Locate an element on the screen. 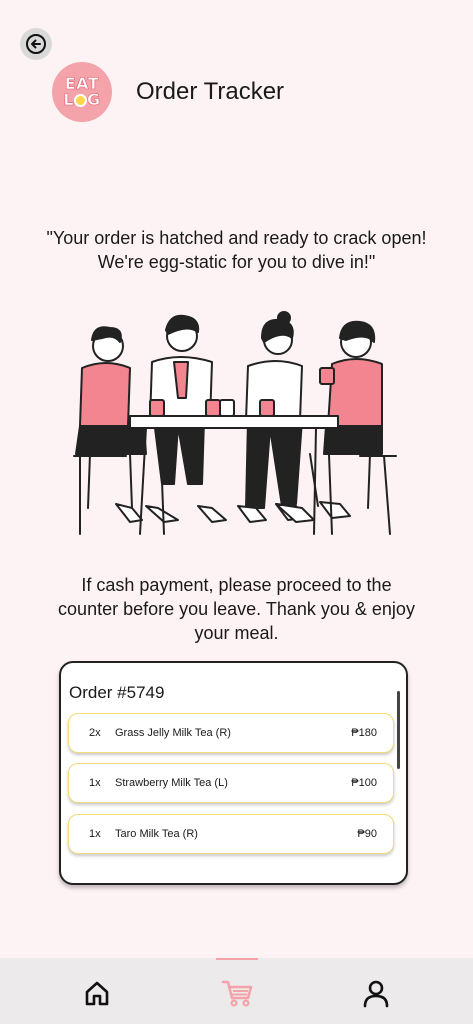 Image resolution: width=473 pixels, height=1024 pixels. home-icon is located at coordinates (97, 993).